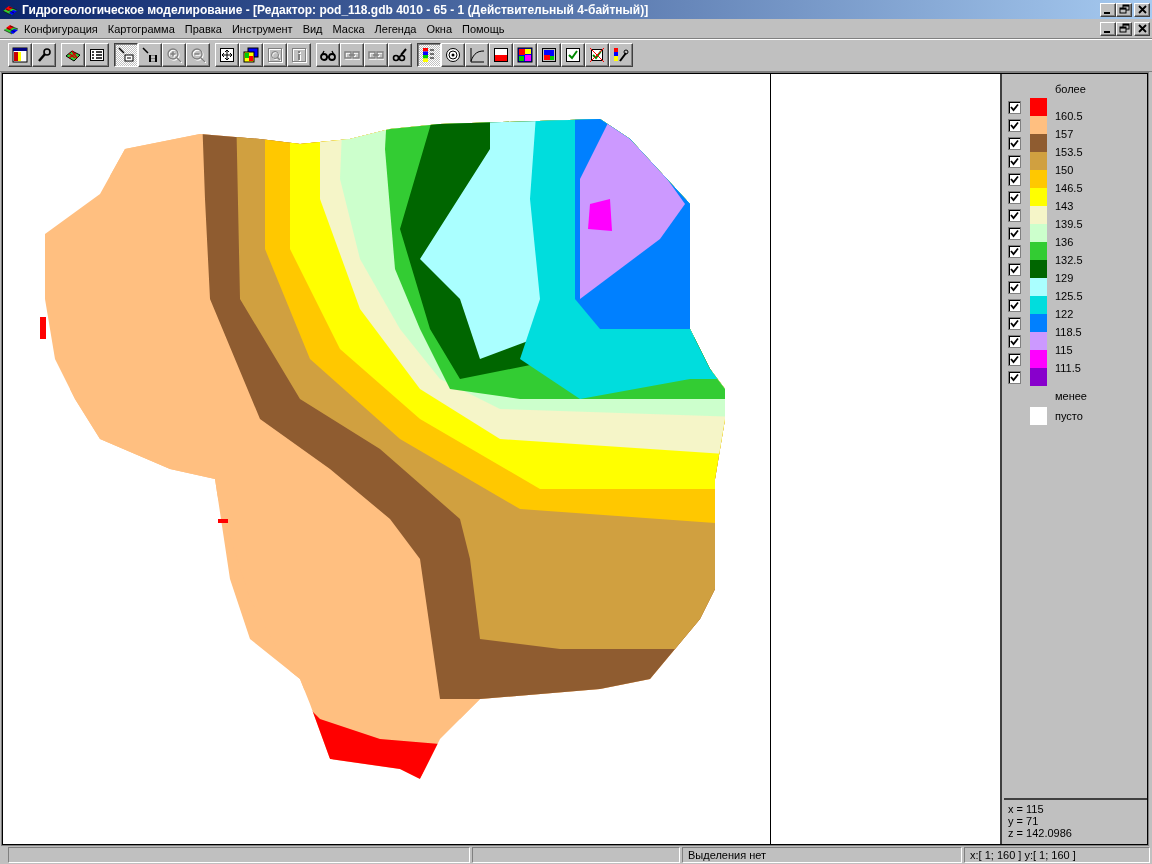  Describe the element at coordinates (1026, 809) in the screenshot. I see `coordinate-readout: x = 115` at that location.